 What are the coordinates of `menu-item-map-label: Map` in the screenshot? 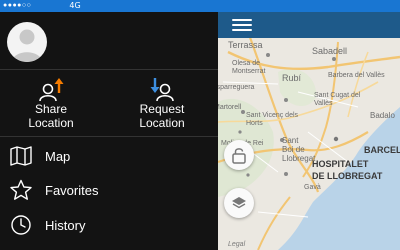 It's located at (58, 156).